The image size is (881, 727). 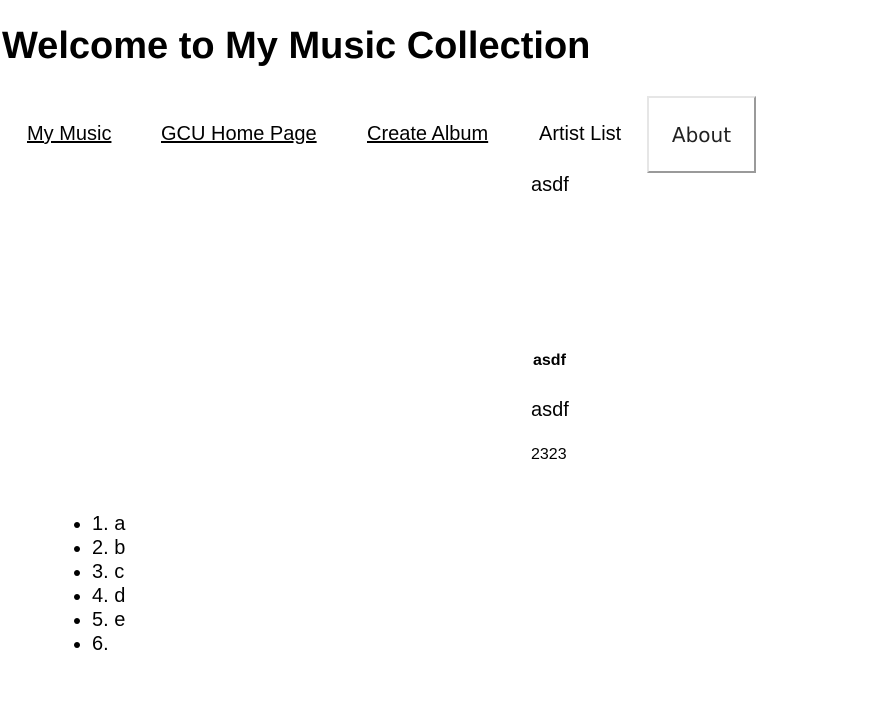 What do you see at coordinates (108, 548) in the screenshot?
I see `track-item: 2. b` at bounding box center [108, 548].